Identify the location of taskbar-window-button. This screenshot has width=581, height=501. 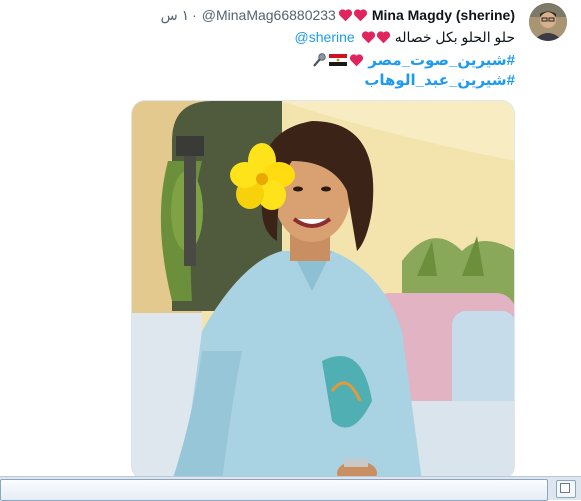
(274, 490).